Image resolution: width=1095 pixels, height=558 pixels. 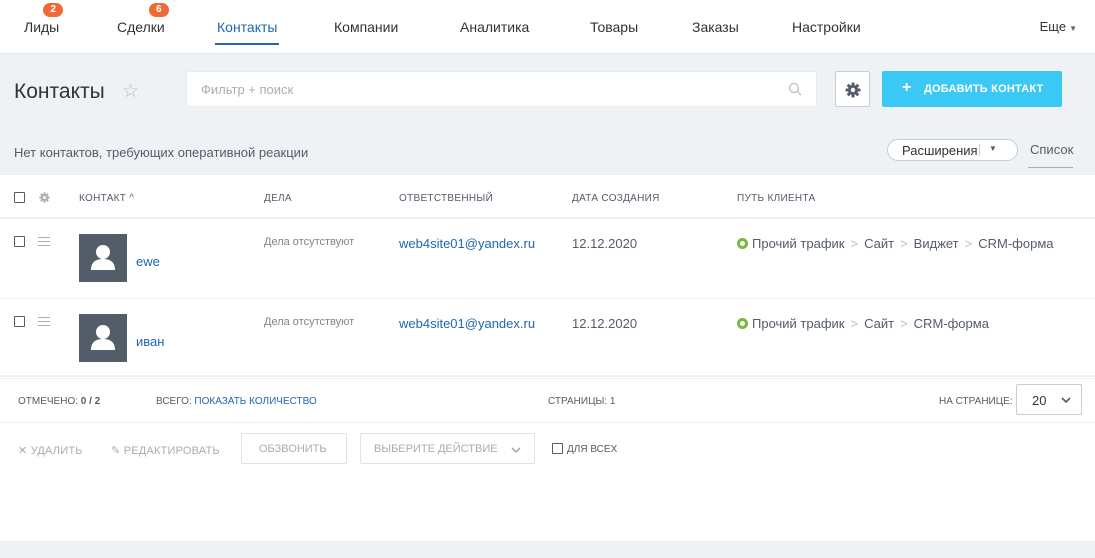 What do you see at coordinates (557, 448) in the screenshot?
I see `for-all-checkbox` at bounding box center [557, 448].